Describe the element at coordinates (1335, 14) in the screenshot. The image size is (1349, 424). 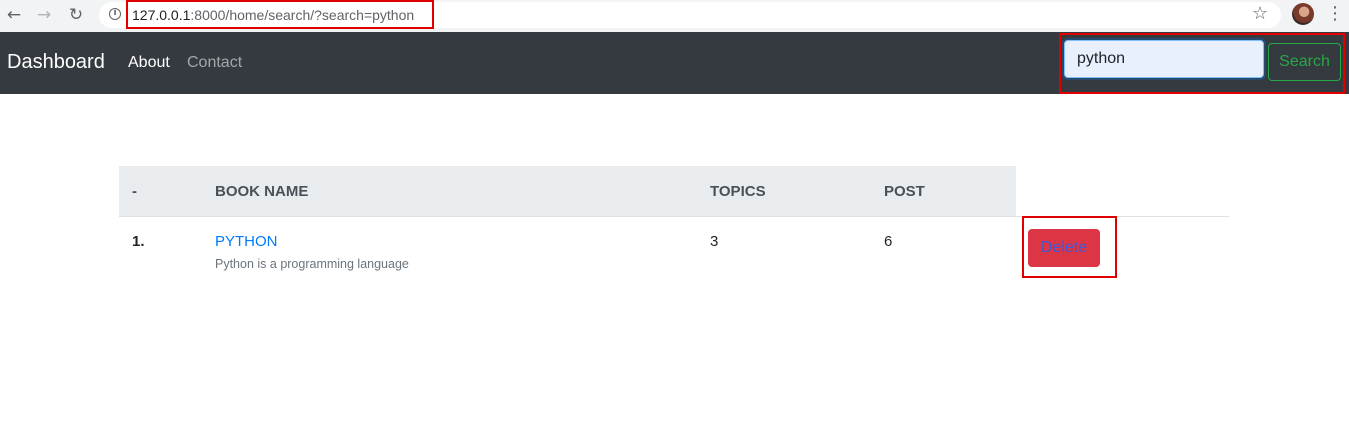
I see `kebab-menu-icon: ⋮` at that location.